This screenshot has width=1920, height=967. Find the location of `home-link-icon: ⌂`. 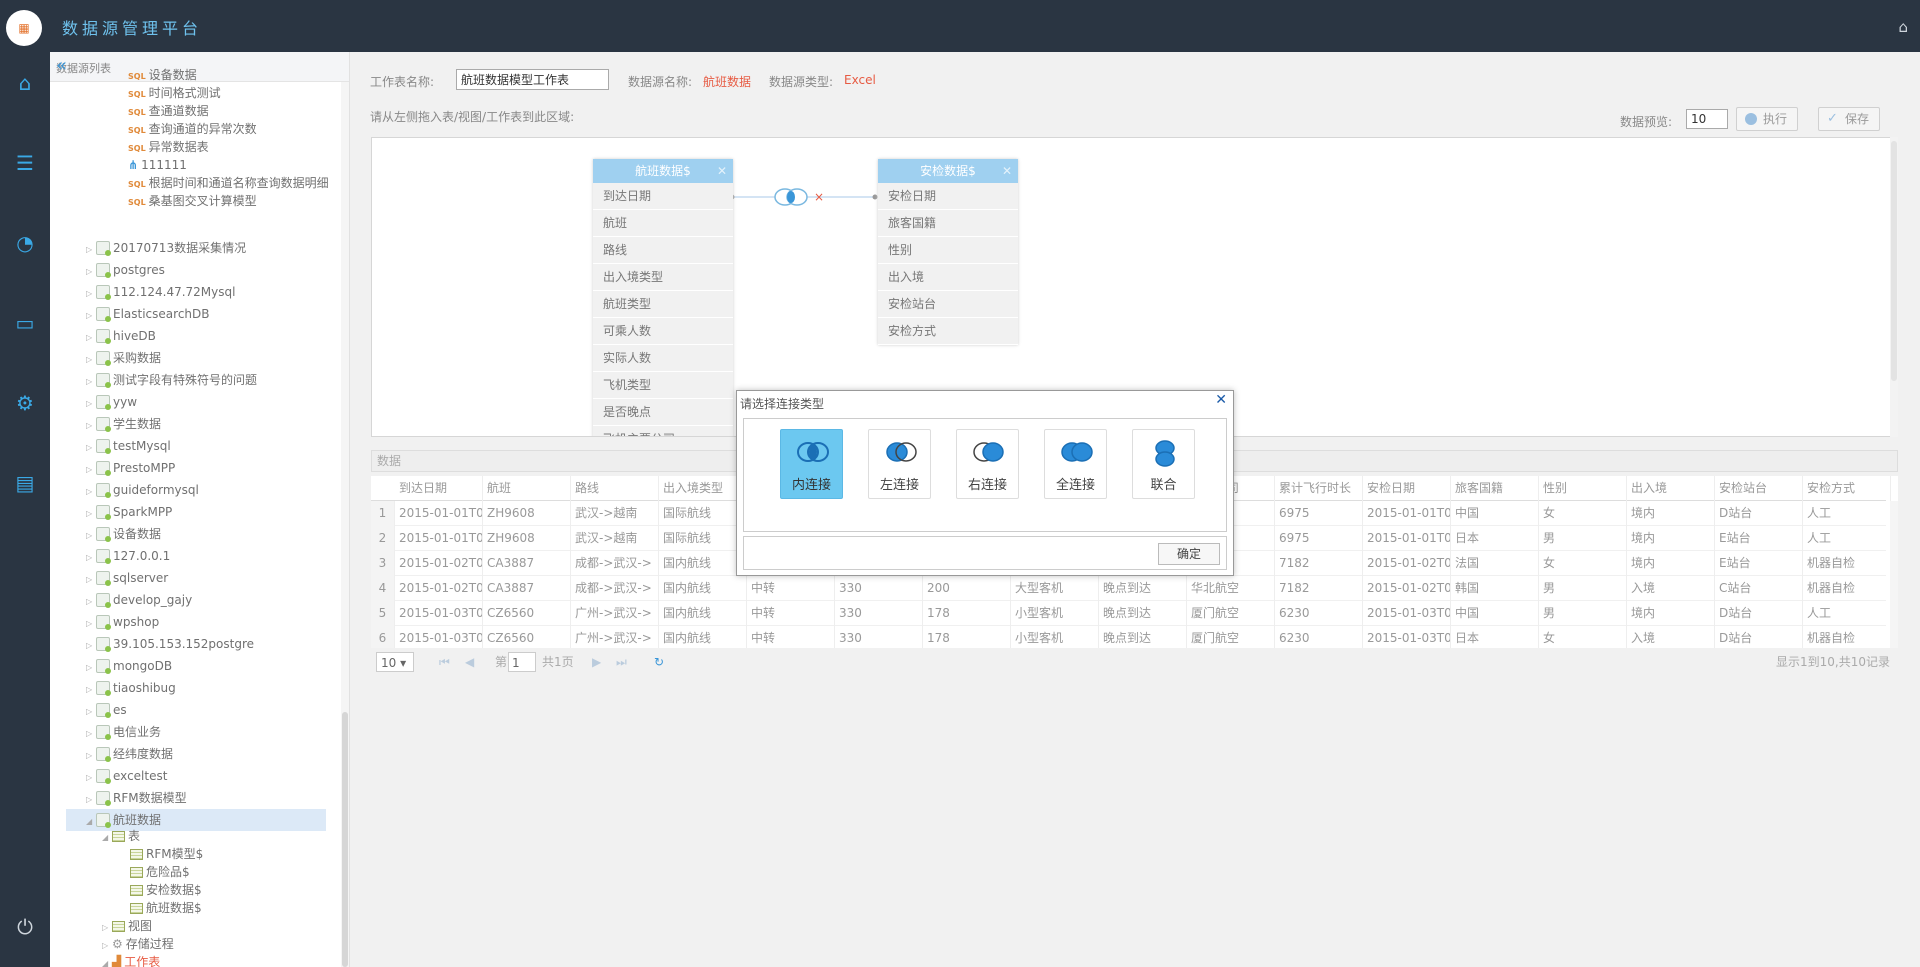

home-link-icon: ⌂ is located at coordinates (1903, 27).